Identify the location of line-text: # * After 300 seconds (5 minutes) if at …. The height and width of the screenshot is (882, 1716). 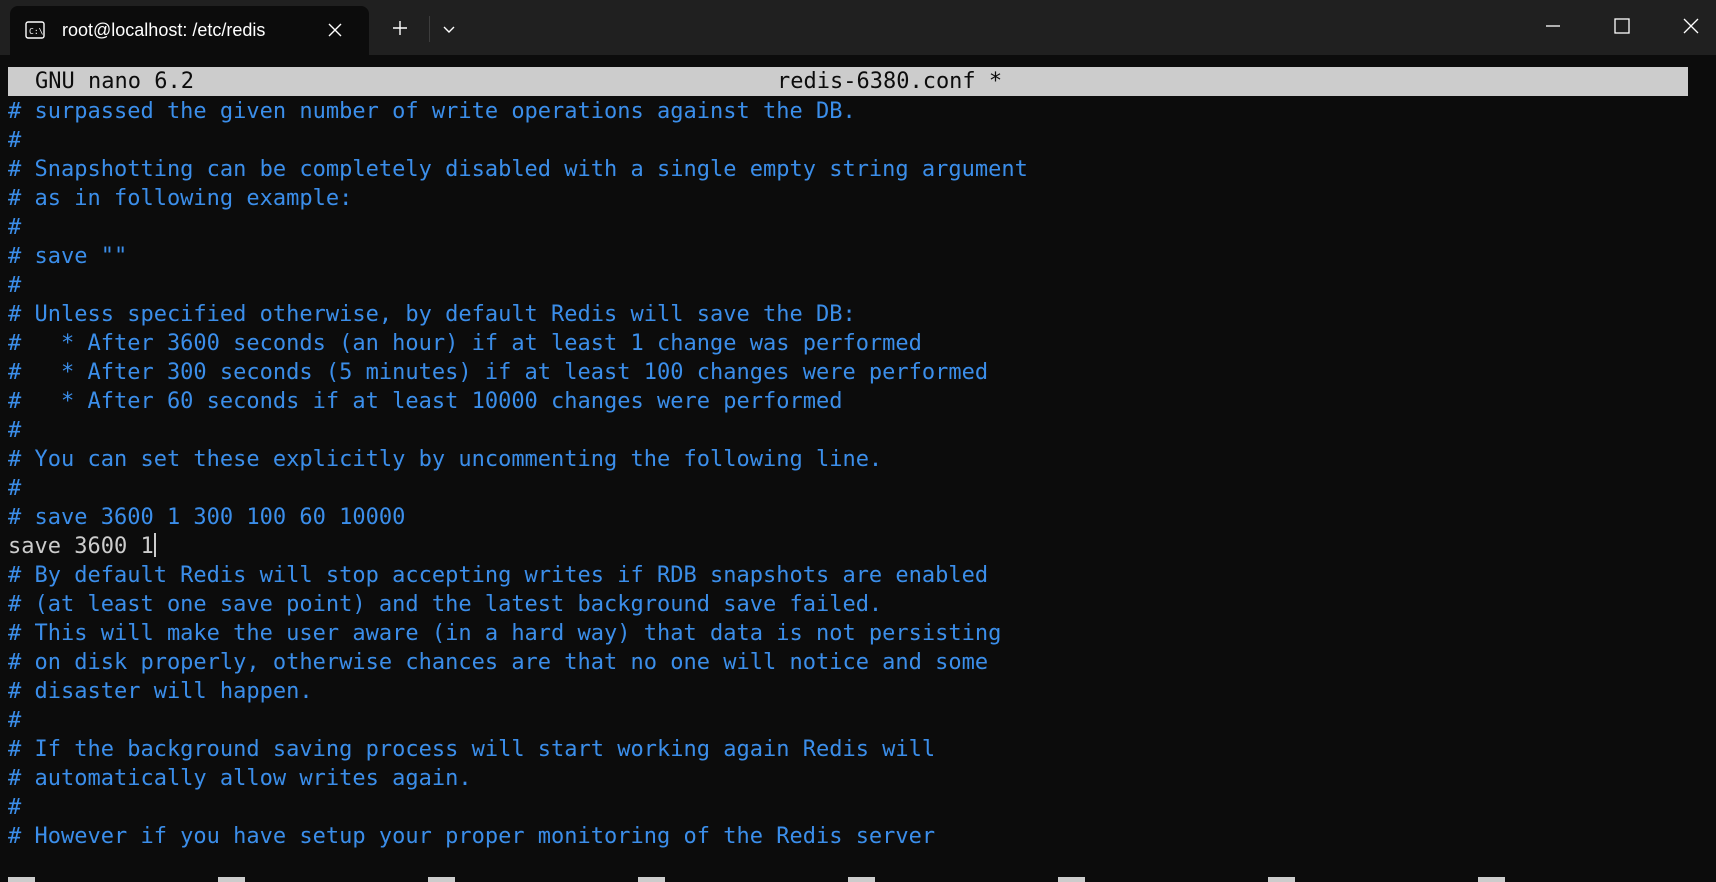
(498, 372).